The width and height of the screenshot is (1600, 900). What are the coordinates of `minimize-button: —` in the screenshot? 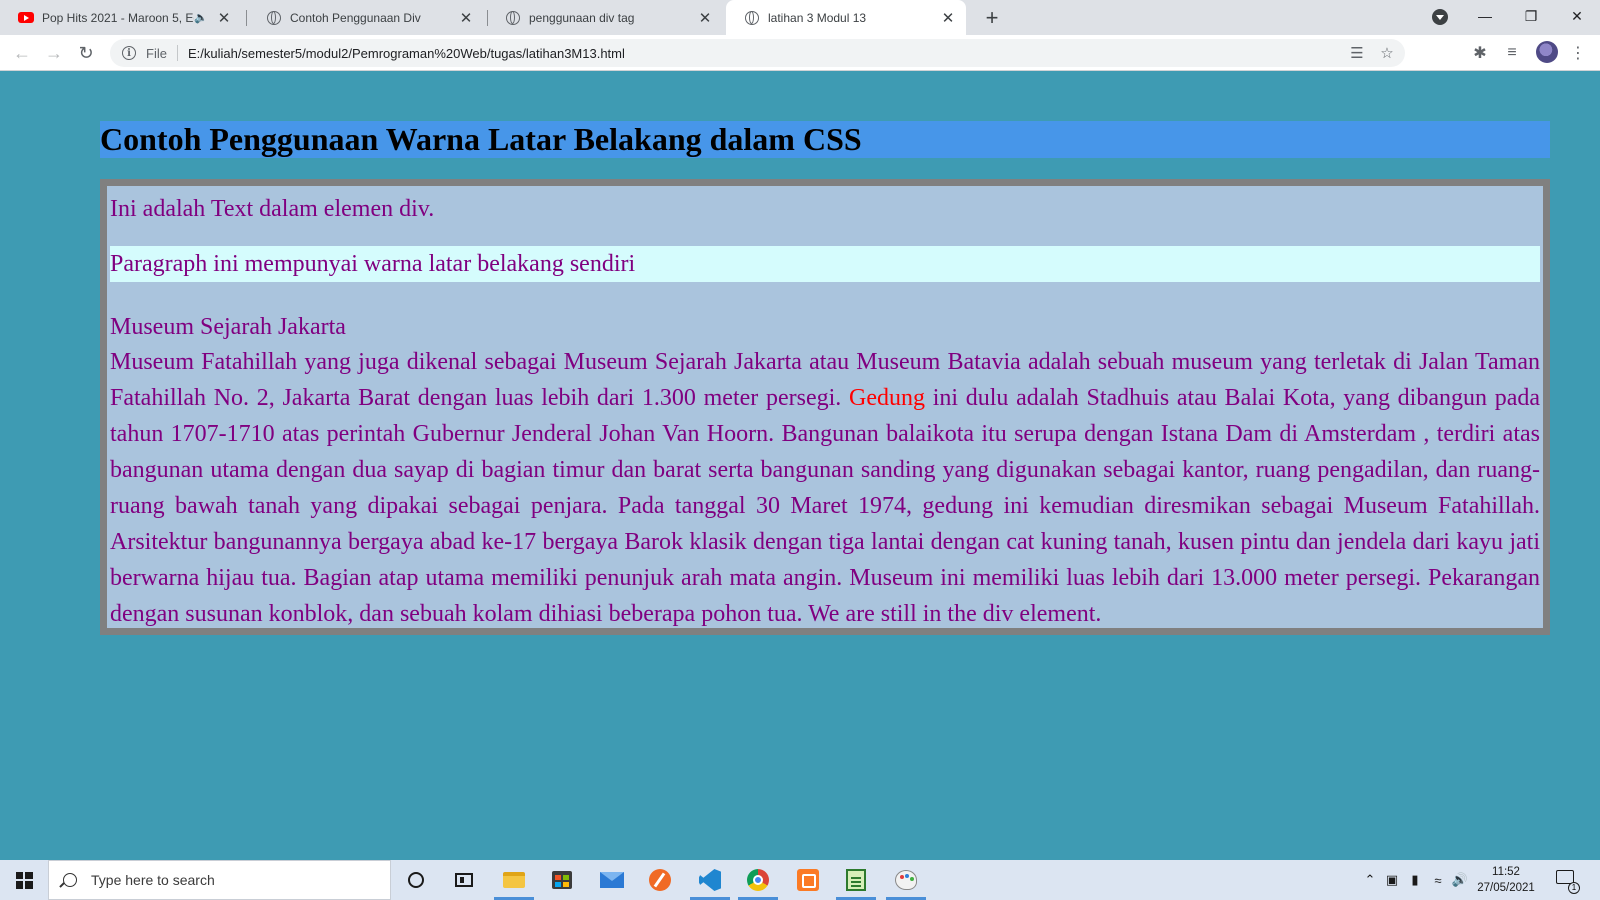 It's located at (1485, 16).